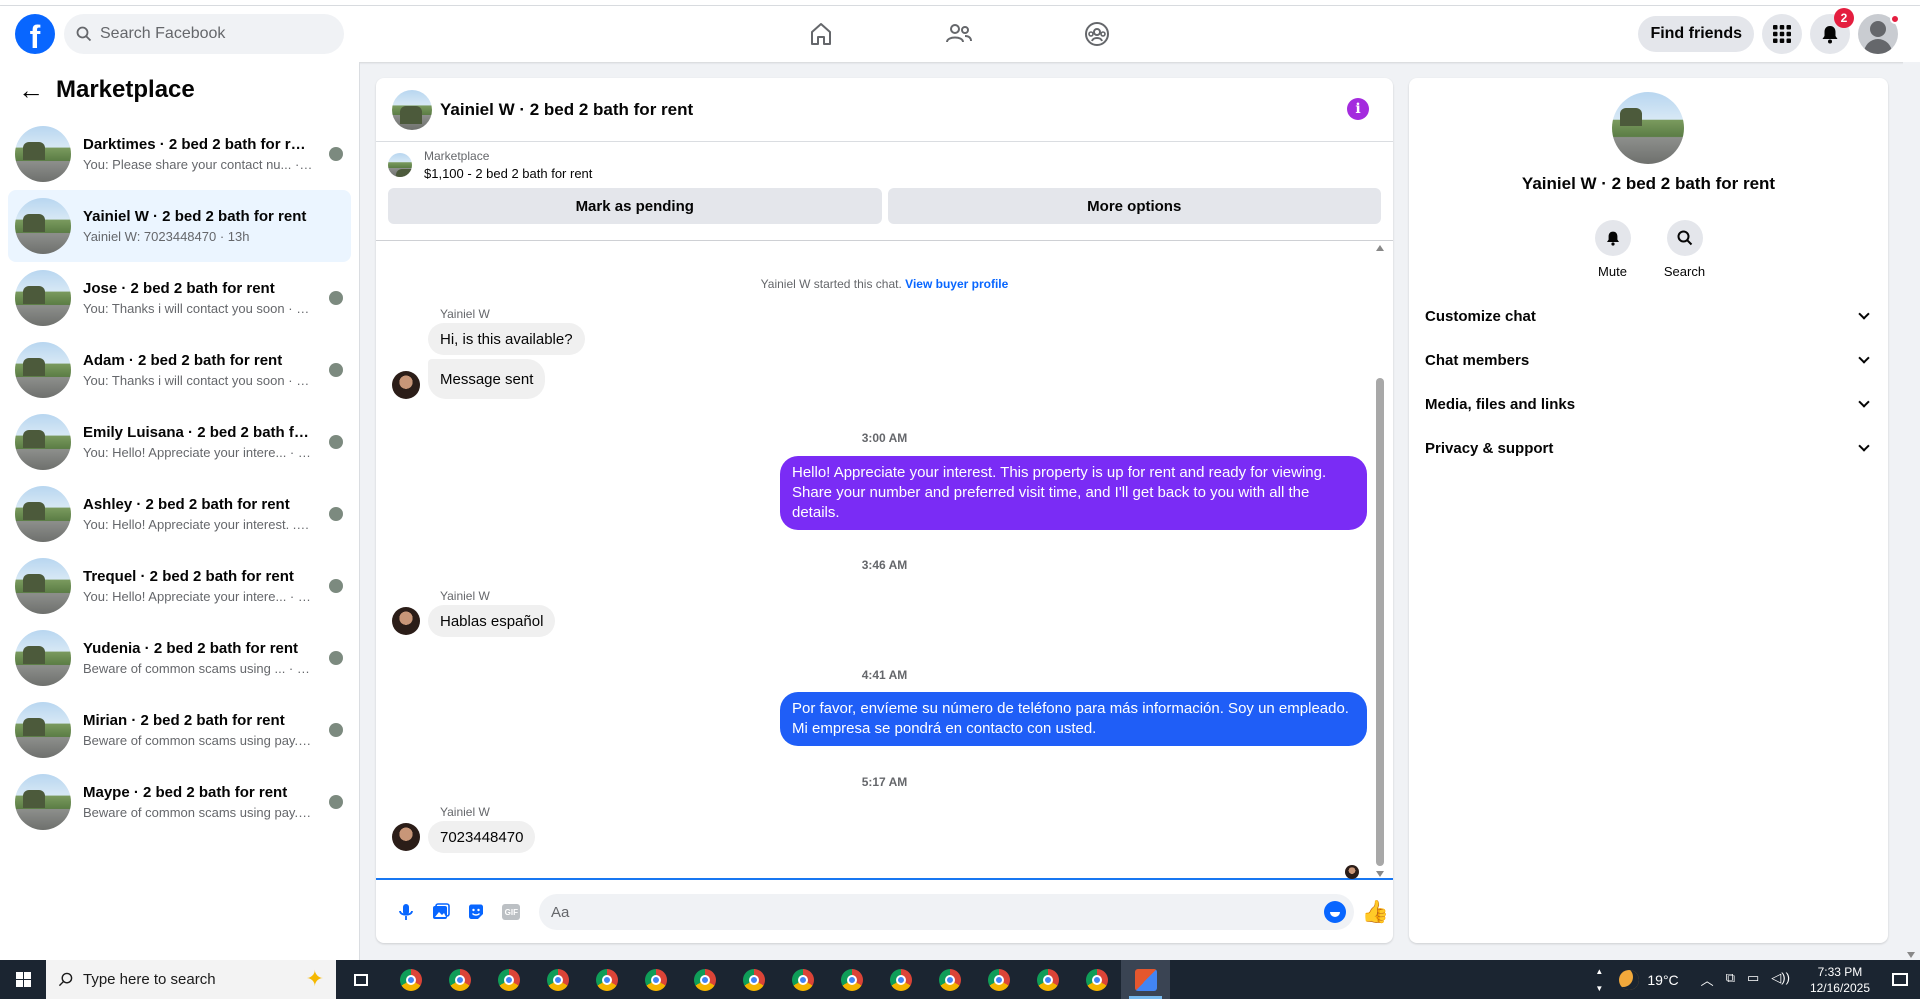 The height and width of the screenshot is (999, 1920). Describe the element at coordinates (1648, 316) in the screenshot. I see `customize-chat-row: Customize chat` at that location.